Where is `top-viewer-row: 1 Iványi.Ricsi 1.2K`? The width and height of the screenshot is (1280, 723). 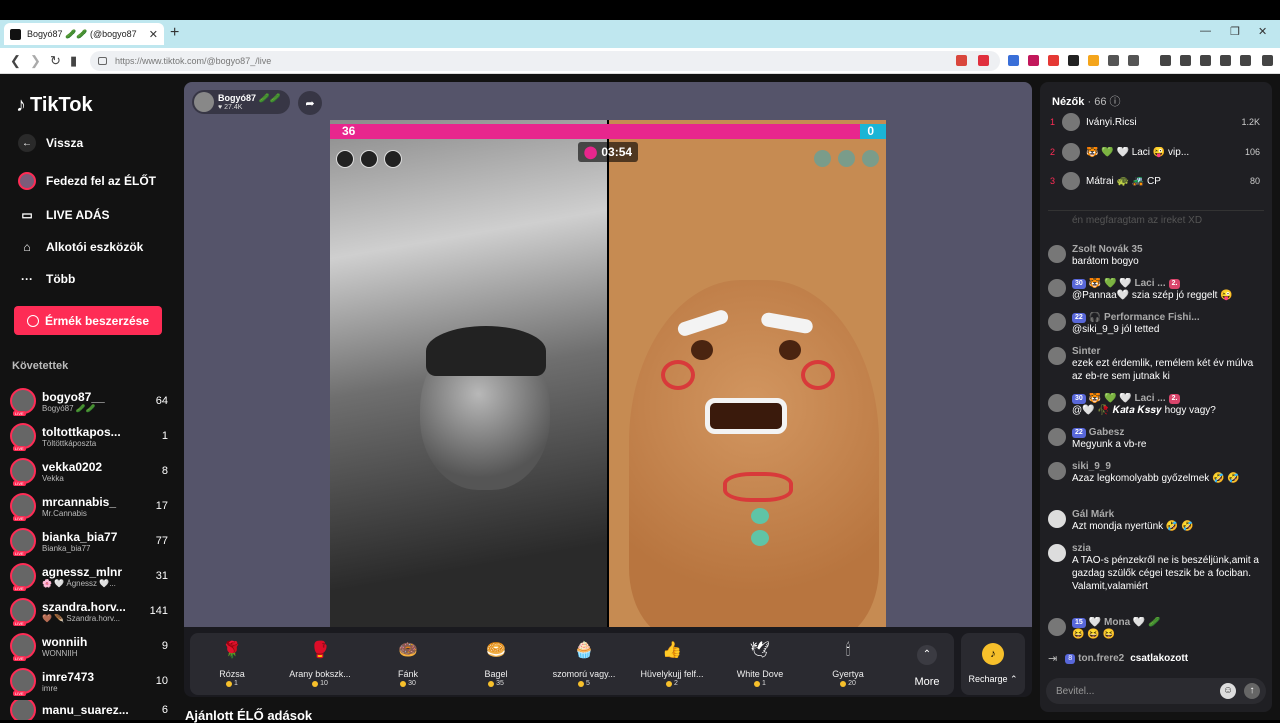 top-viewer-row: 1 Iványi.Ricsi 1.2K is located at coordinates (1155, 122).